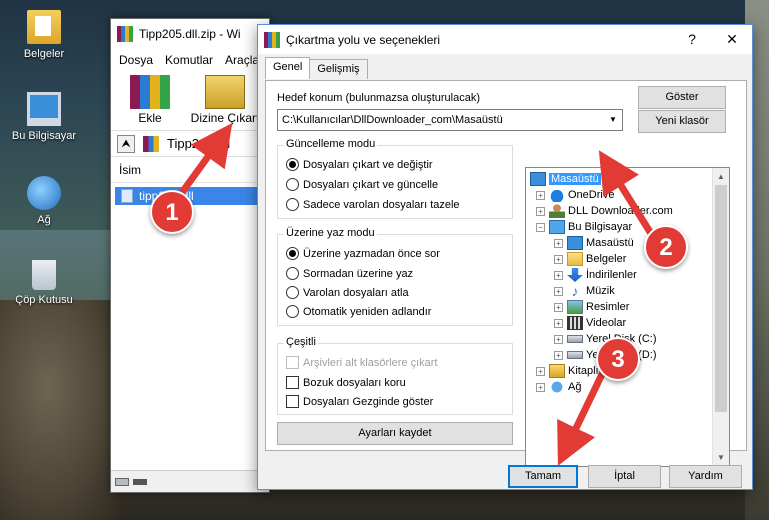 Image resolution: width=769 pixels, height=520 pixels. Describe the element at coordinates (505, 39) in the screenshot. I see `dialog-title-bar: Çıkartma yolu ve seçenekleri ? ✕` at that location.